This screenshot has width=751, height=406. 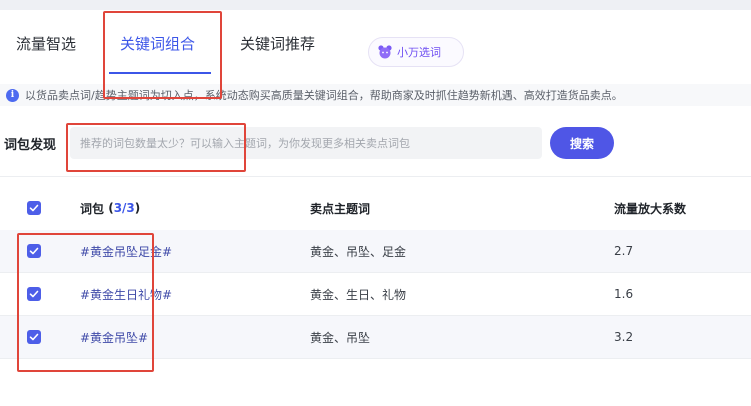 I want to click on topic-search-input, so click(x=306, y=143).